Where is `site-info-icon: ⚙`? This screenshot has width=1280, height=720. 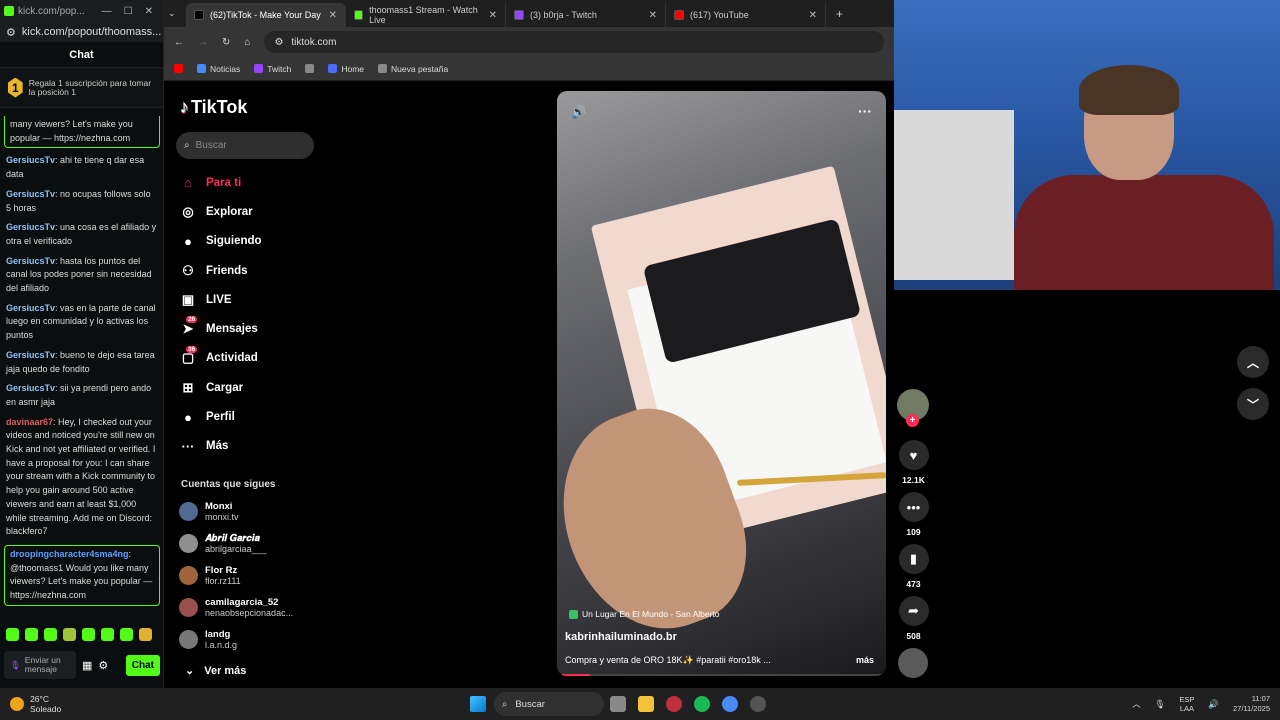
site-info-icon: ⚙ is located at coordinates (278, 42).